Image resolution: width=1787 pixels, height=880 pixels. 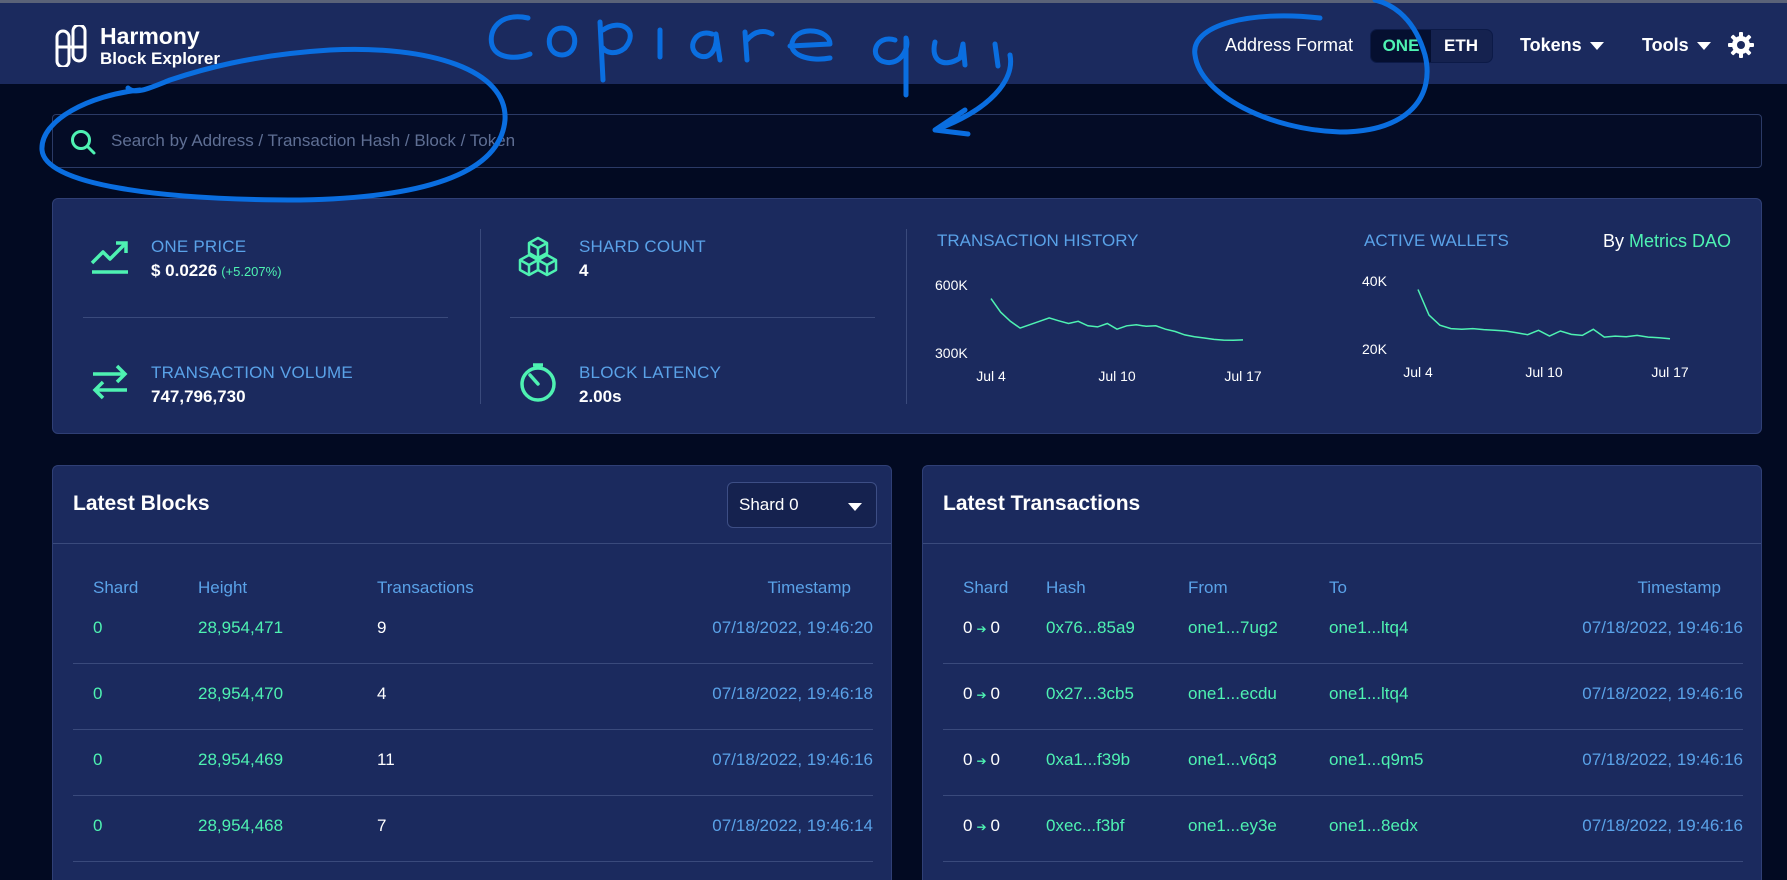 I want to click on column-header-from: From, so click(x=1208, y=587).